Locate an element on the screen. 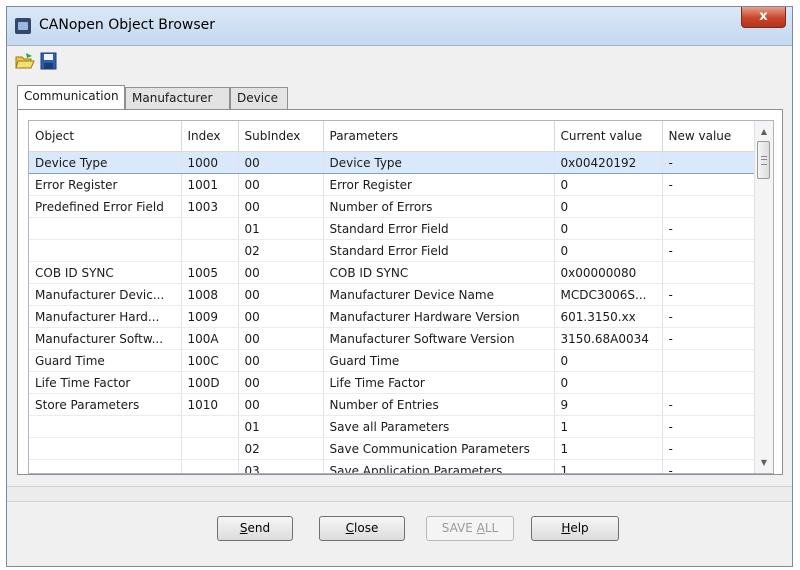 Image resolution: width=800 pixels, height=570 pixels. cell-current-value: 3150.68A0034 is located at coordinates (608, 338).